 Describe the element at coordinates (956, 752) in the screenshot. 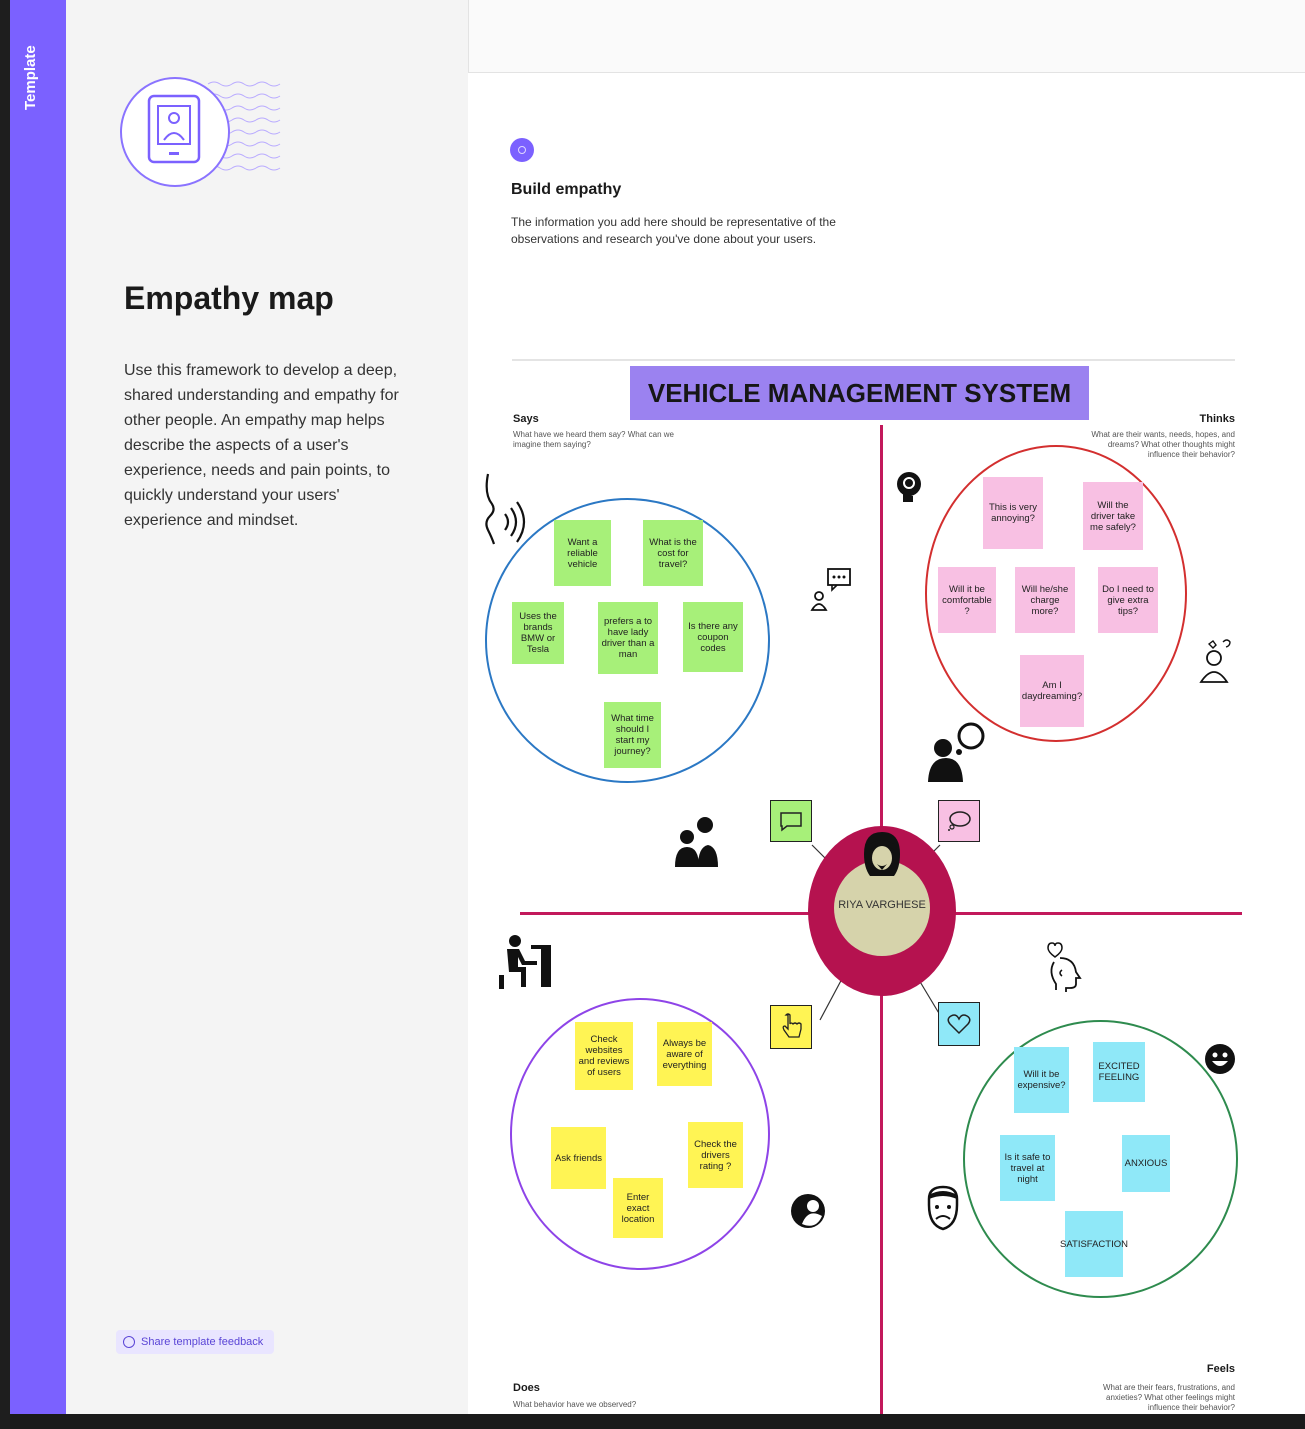

I see `person-thought-icon` at that location.